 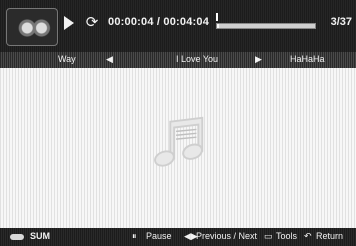 I want to click on progress-bar, so click(x=266, y=26).